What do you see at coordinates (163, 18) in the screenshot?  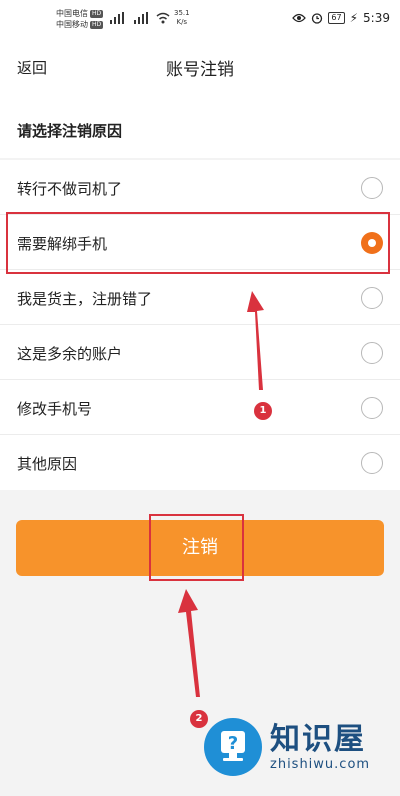 I see `wifi-icon` at bounding box center [163, 18].